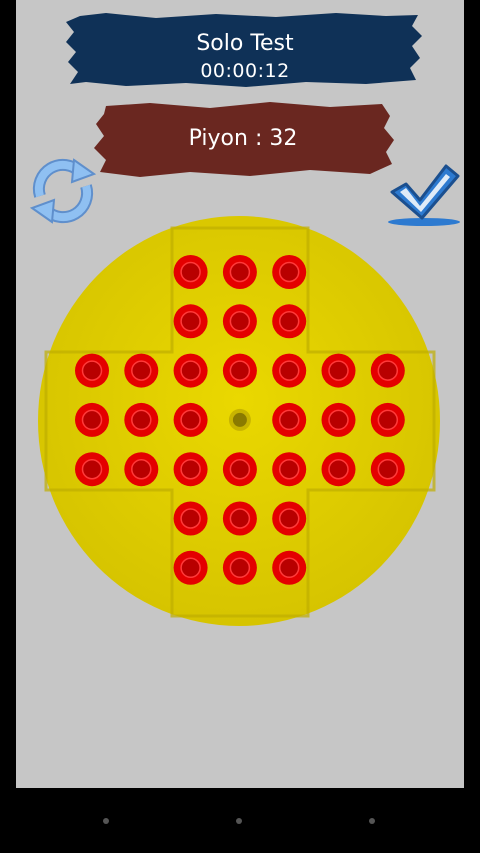 The width and height of the screenshot is (480, 853). I want to click on pawn-count-banner: Piyon : 32, so click(243, 139).